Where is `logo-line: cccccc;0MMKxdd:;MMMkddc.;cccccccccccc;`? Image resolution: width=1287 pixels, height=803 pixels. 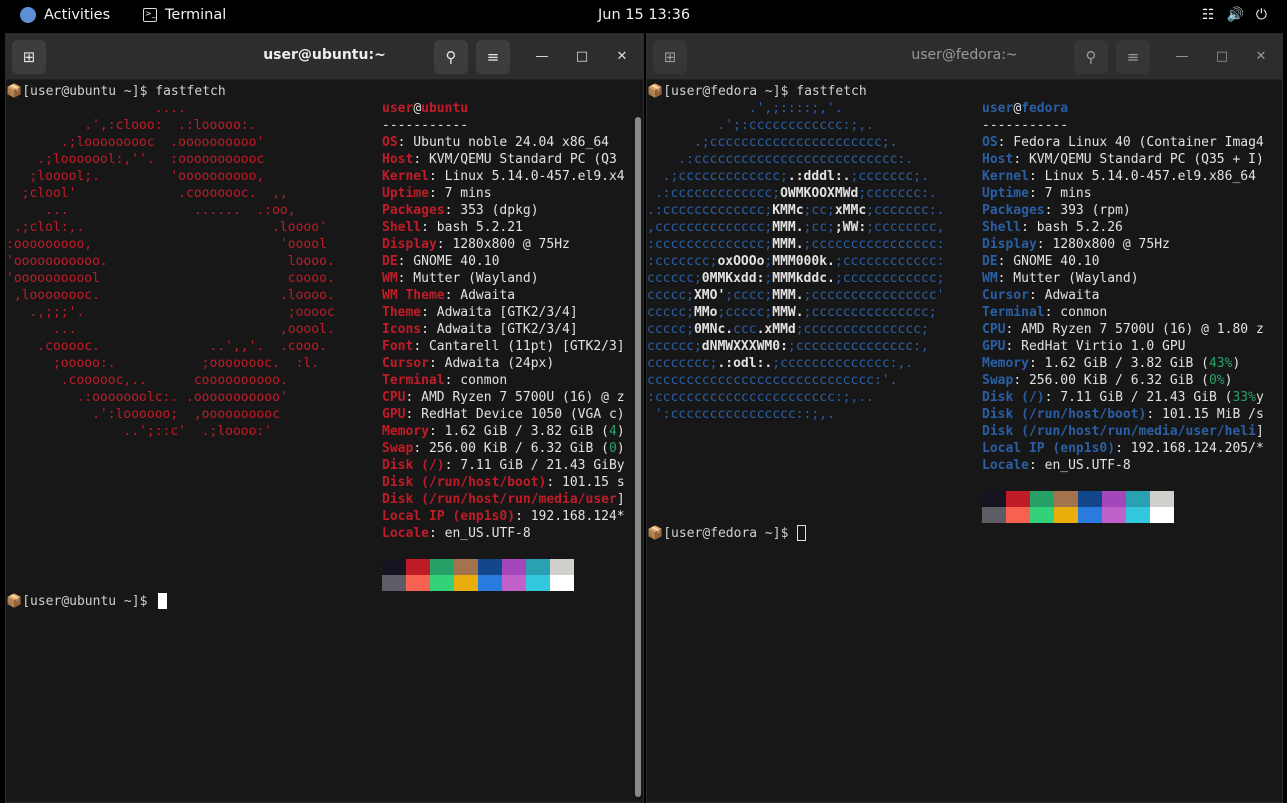 logo-line: cccccc;0MMKxdd:;MMMkddc.;cccccccccccc; is located at coordinates (795, 278).